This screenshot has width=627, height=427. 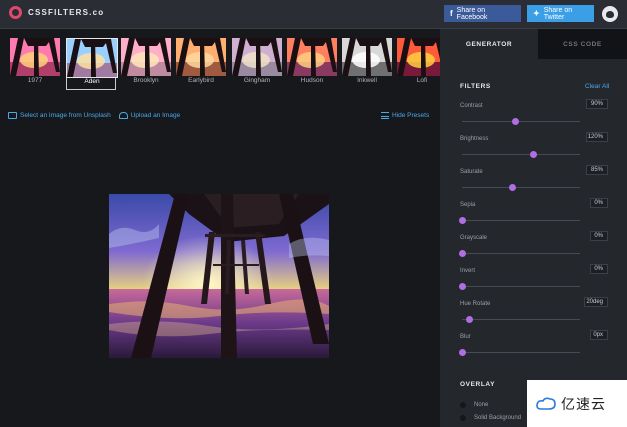 I want to click on cloud-logo-icon, so click(x=546, y=403).